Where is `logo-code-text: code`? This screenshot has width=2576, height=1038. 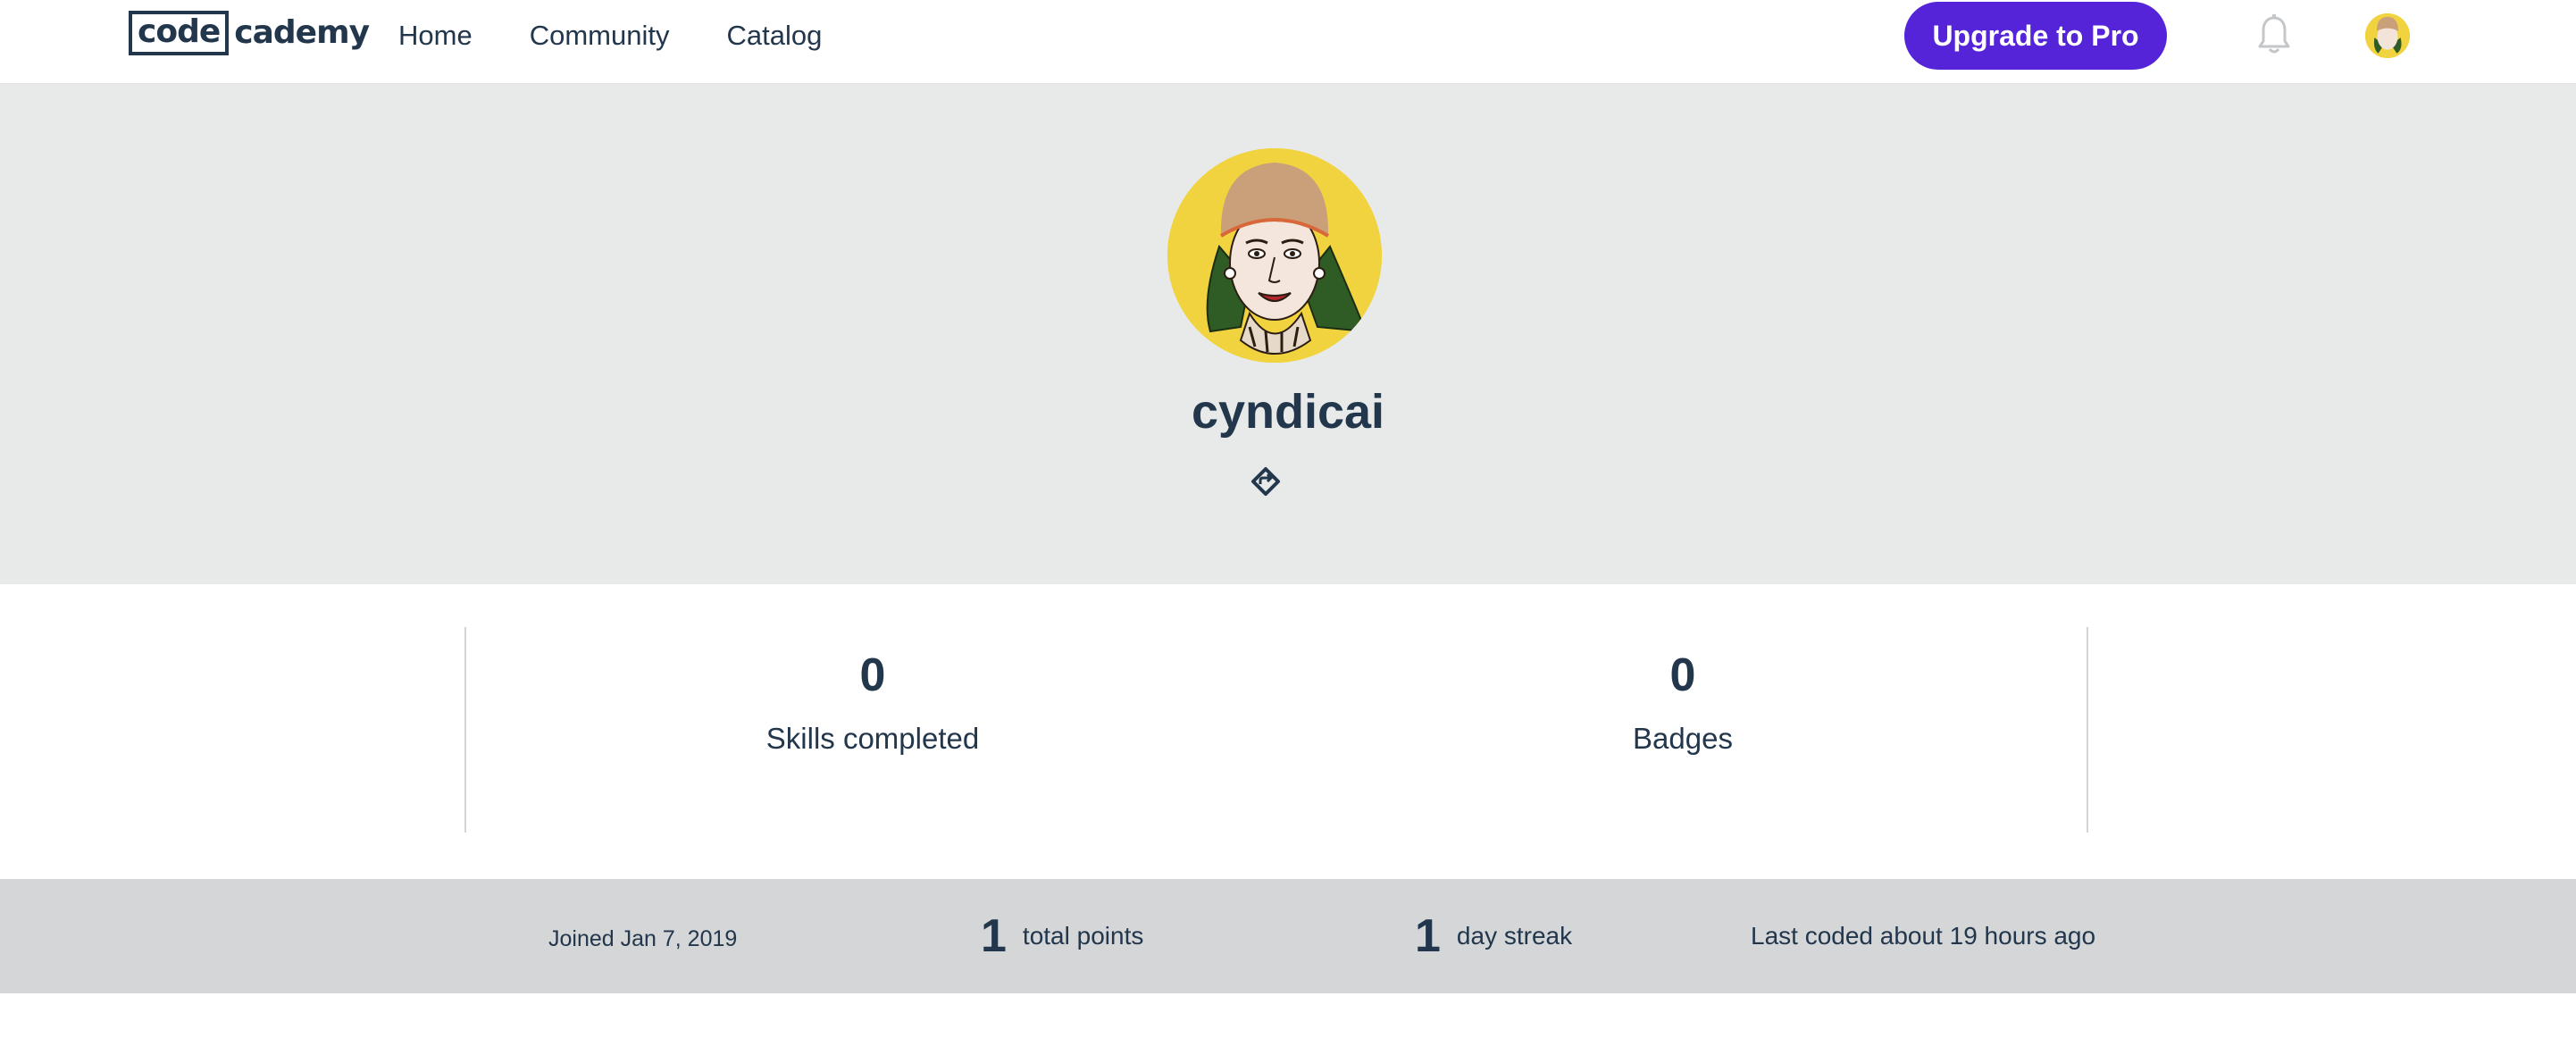
logo-code-text: code is located at coordinates (180, 33).